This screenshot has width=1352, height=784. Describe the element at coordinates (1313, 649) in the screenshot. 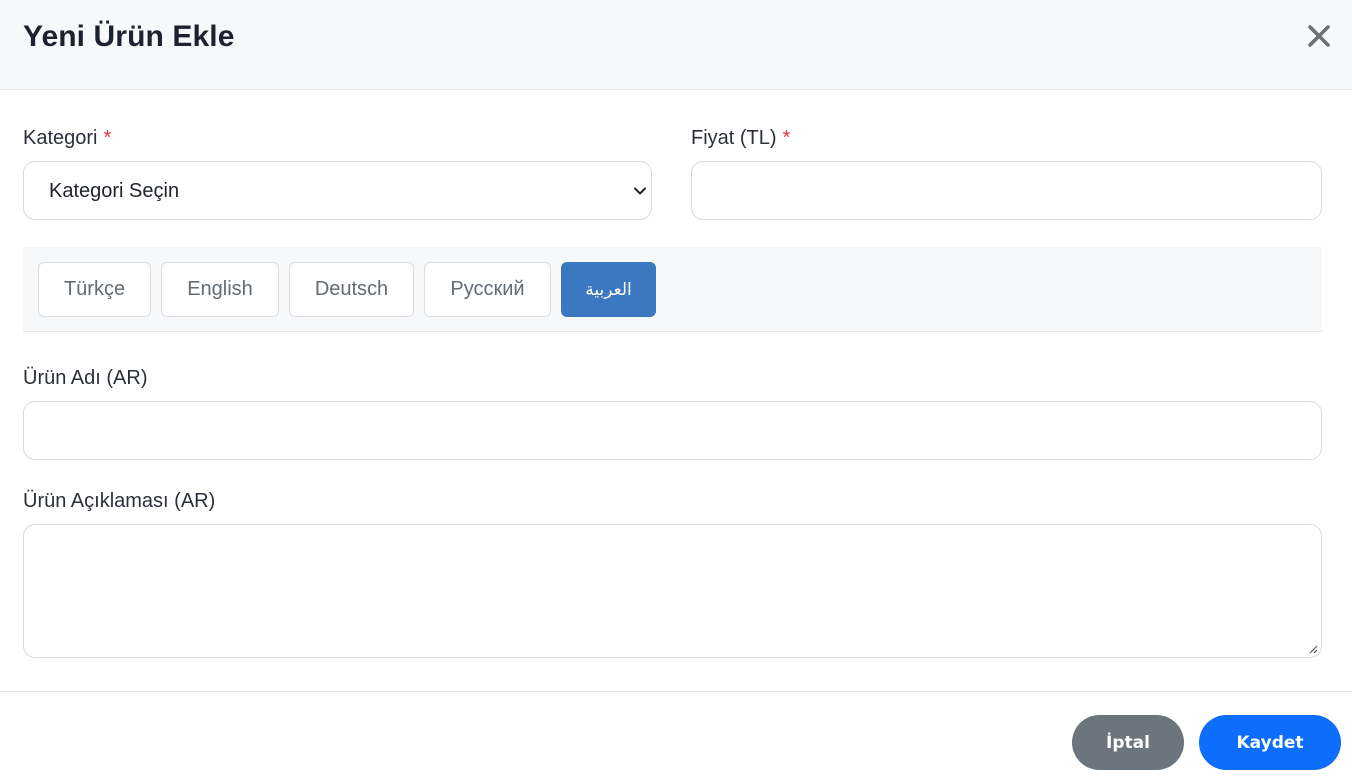

I see `resize-grip-icon` at that location.